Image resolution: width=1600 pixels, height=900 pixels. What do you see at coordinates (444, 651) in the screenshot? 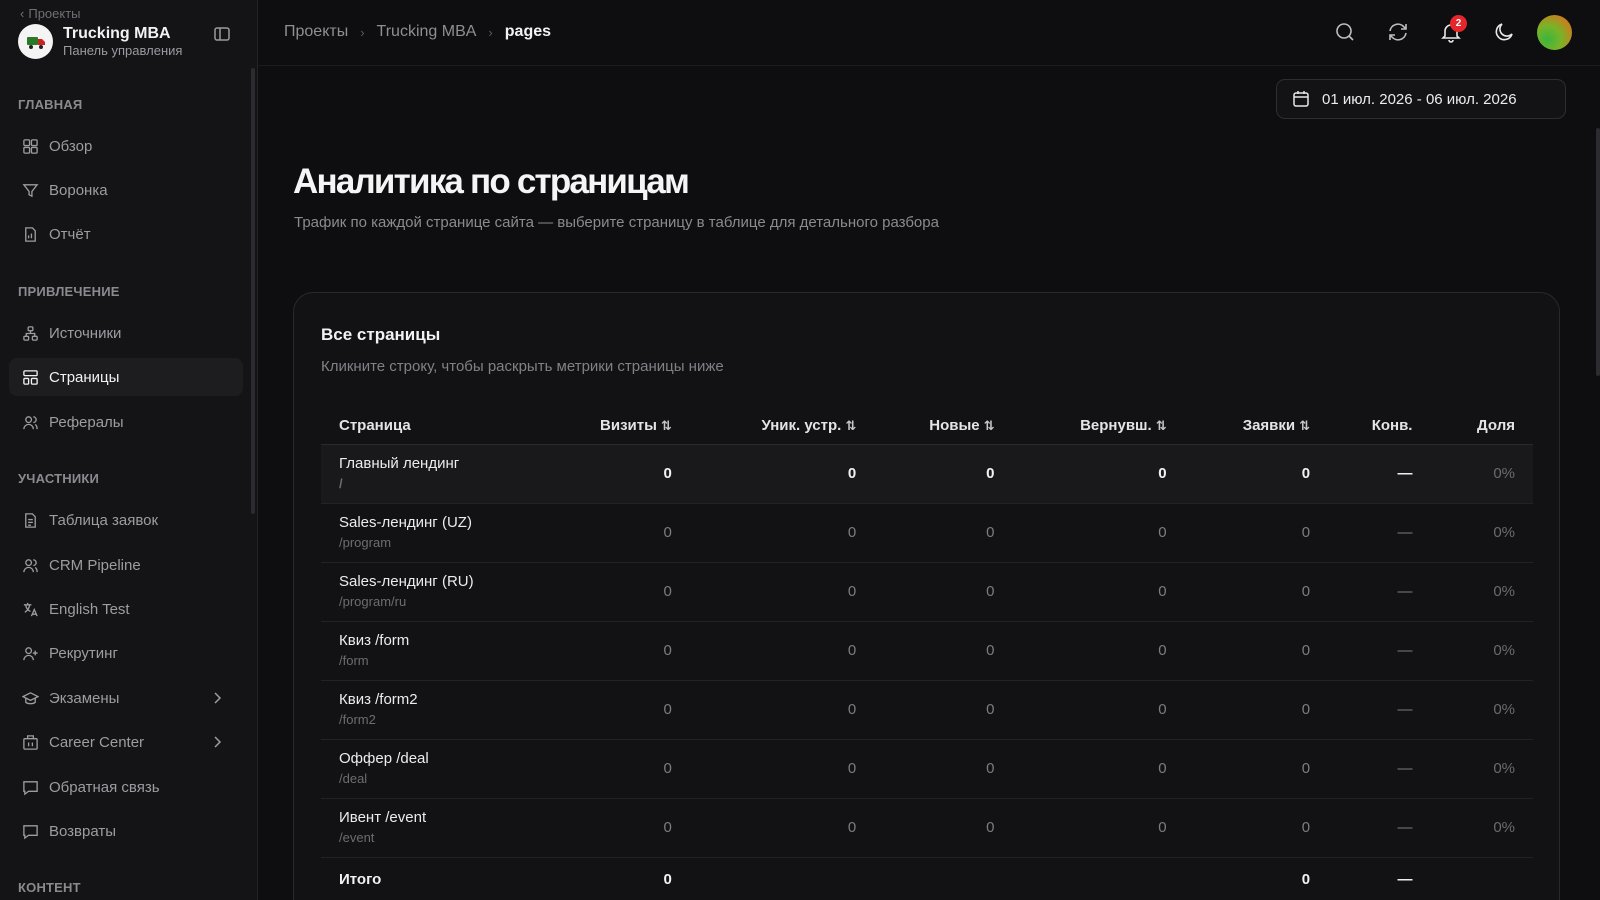
I see `page-cell: Квиз /form/form` at bounding box center [444, 651].